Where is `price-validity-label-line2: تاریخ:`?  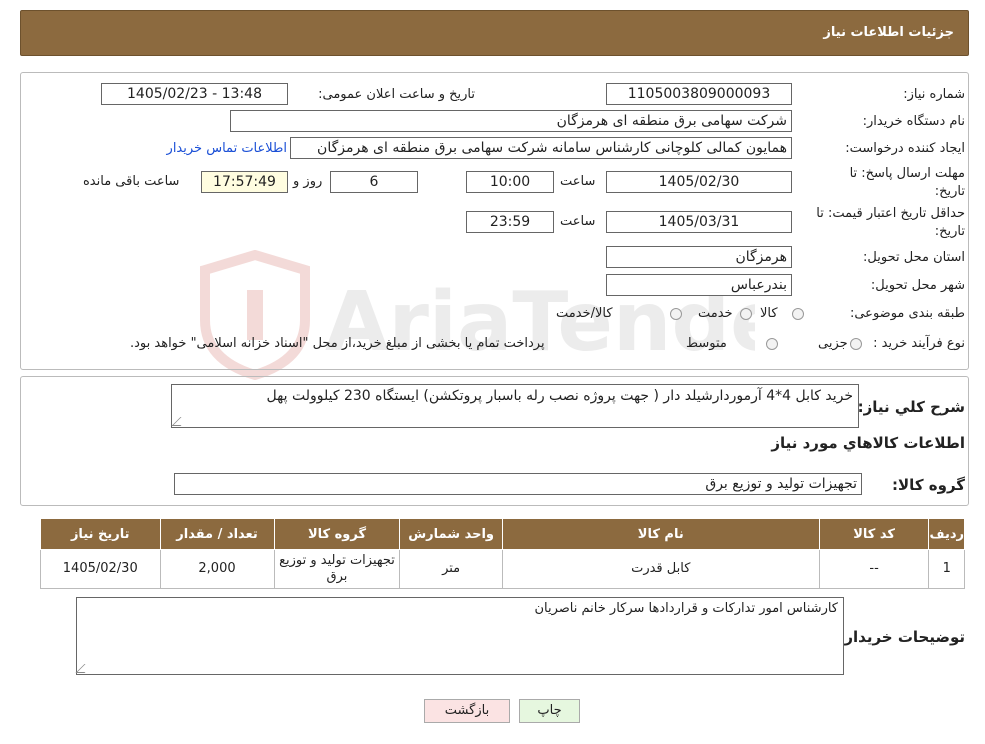 price-validity-label-line2: تاریخ: is located at coordinates (949, 231).